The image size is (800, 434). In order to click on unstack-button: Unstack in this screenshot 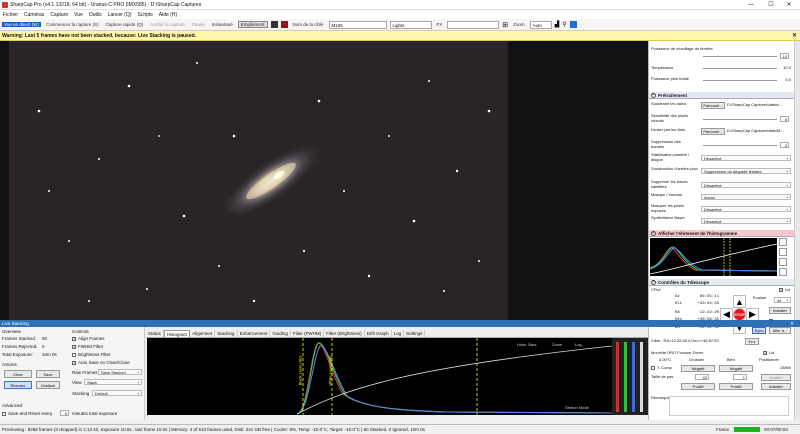, I will do `click(48, 385)`.